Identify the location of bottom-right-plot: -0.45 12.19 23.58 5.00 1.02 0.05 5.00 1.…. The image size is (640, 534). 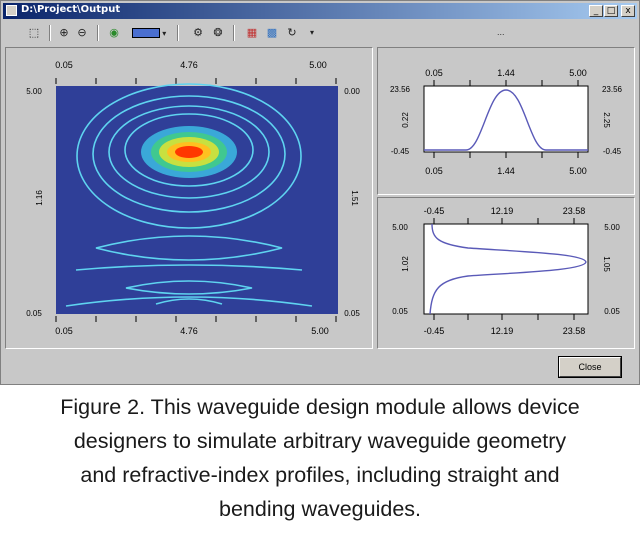
(506, 273).